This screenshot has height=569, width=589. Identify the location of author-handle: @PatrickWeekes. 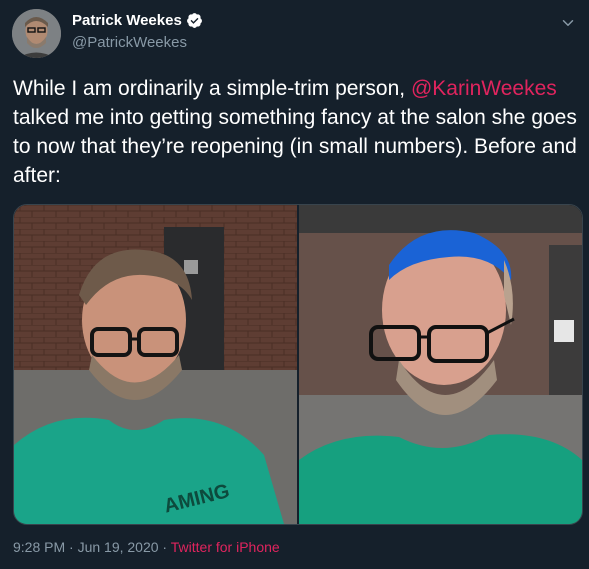
(129, 42).